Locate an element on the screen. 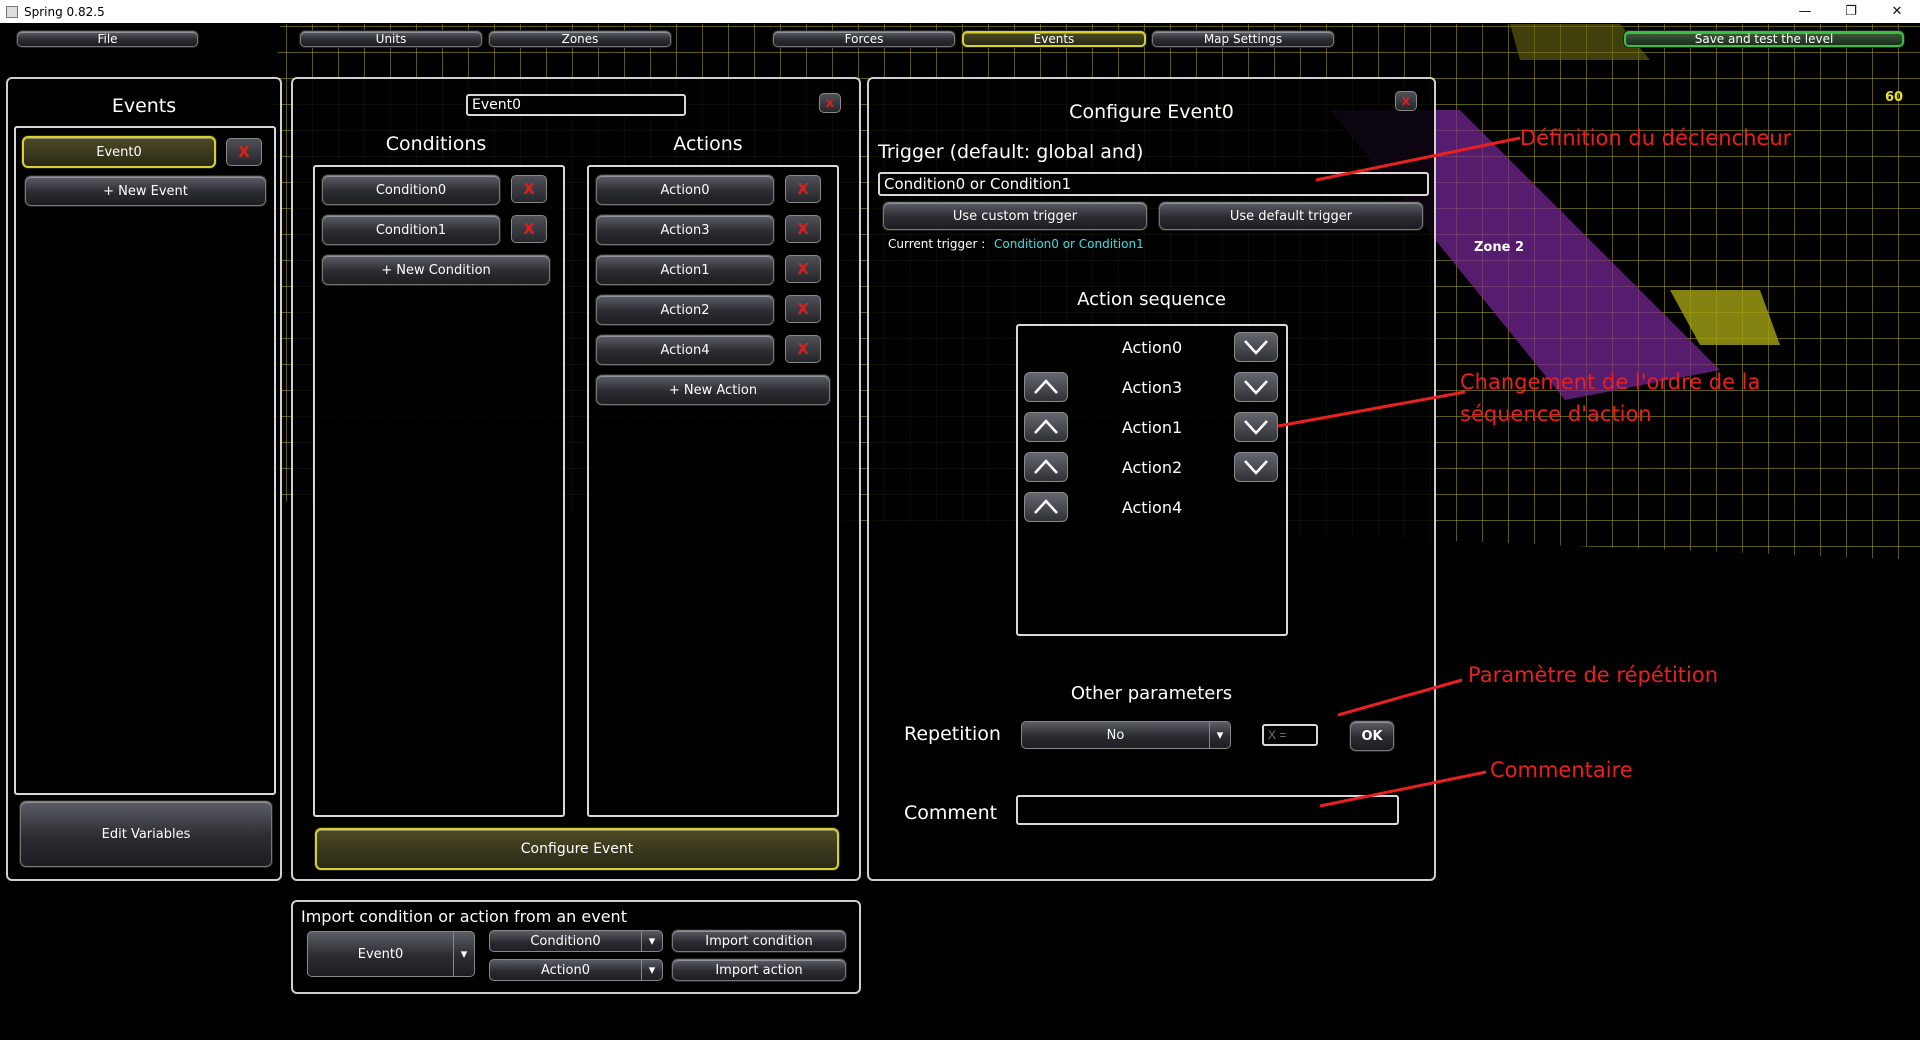 The image size is (1920, 1040). delete-event-button: X is located at coordinates (244, 152).